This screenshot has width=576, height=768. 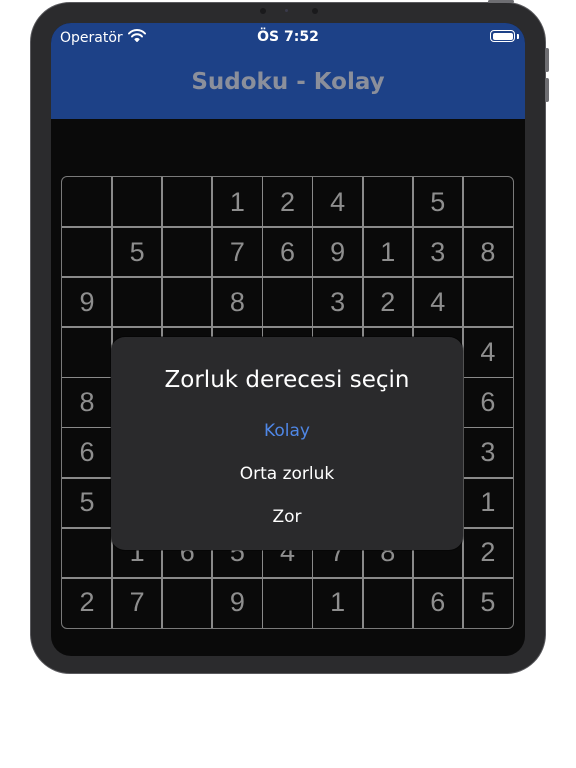 I want to click on status-time: ÖS 7:52, so click(x=288, y=37).